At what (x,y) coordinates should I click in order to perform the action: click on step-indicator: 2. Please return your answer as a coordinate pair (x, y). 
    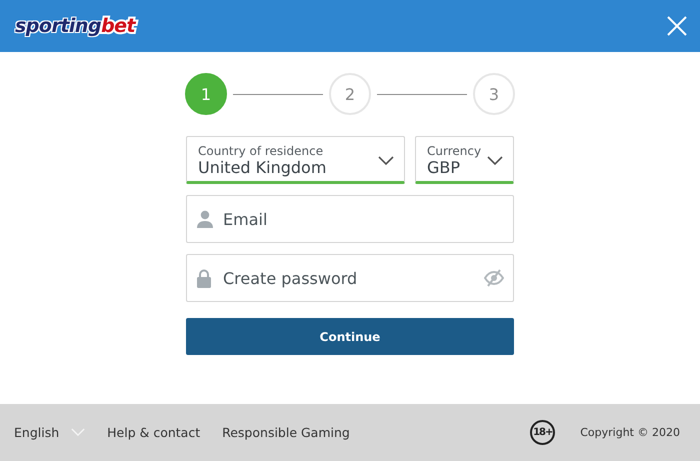
    Looking at the image, I should click on (350, 94).